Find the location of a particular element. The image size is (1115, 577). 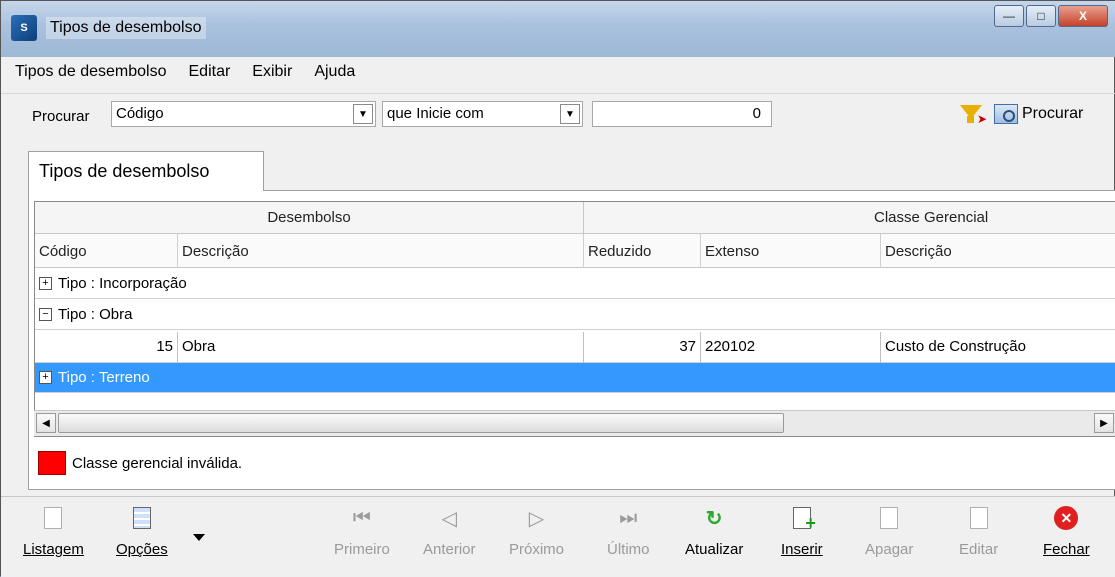

menu-bar: Tipos de desembolso Editar Exibir Ajuda is located at coordinates (196, 72).